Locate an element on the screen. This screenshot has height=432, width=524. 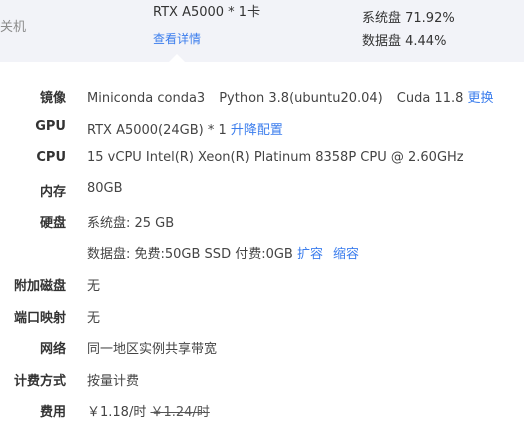
gpu-model-summary: RTX A5000 * 1卡 is located at coordinates (207, 12).